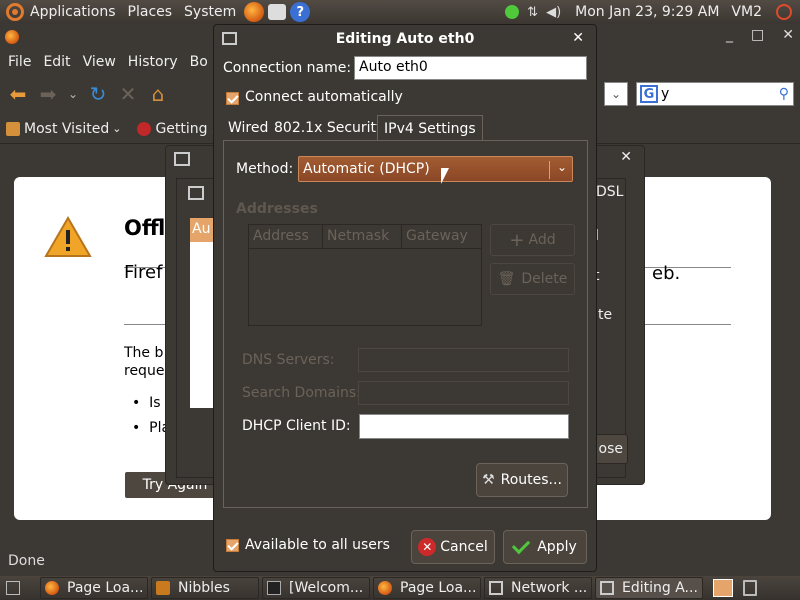 This screenshot has height=600, width=800. Describe the element at coordinates (611, 449) in the screenshot. I see `close-button: ose` at that location.